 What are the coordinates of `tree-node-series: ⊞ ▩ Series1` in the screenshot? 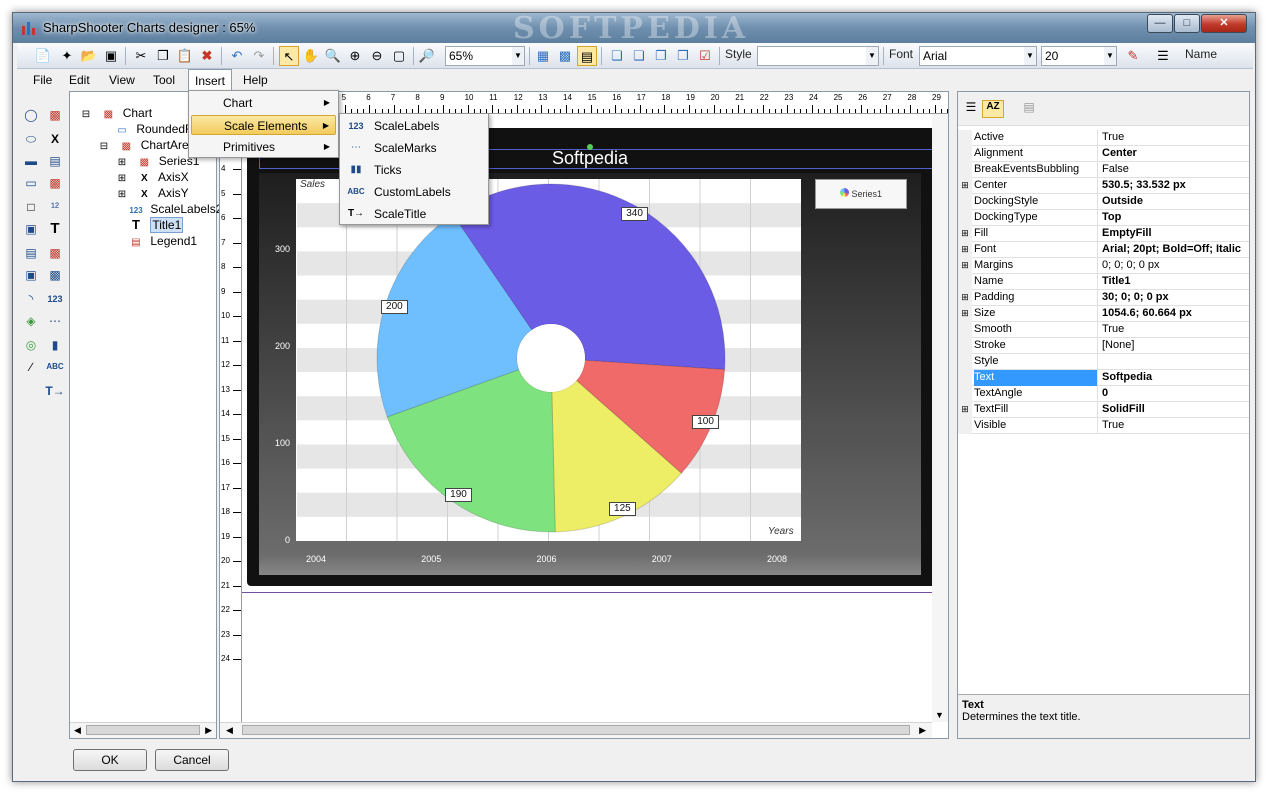 It's located at (157, 161).